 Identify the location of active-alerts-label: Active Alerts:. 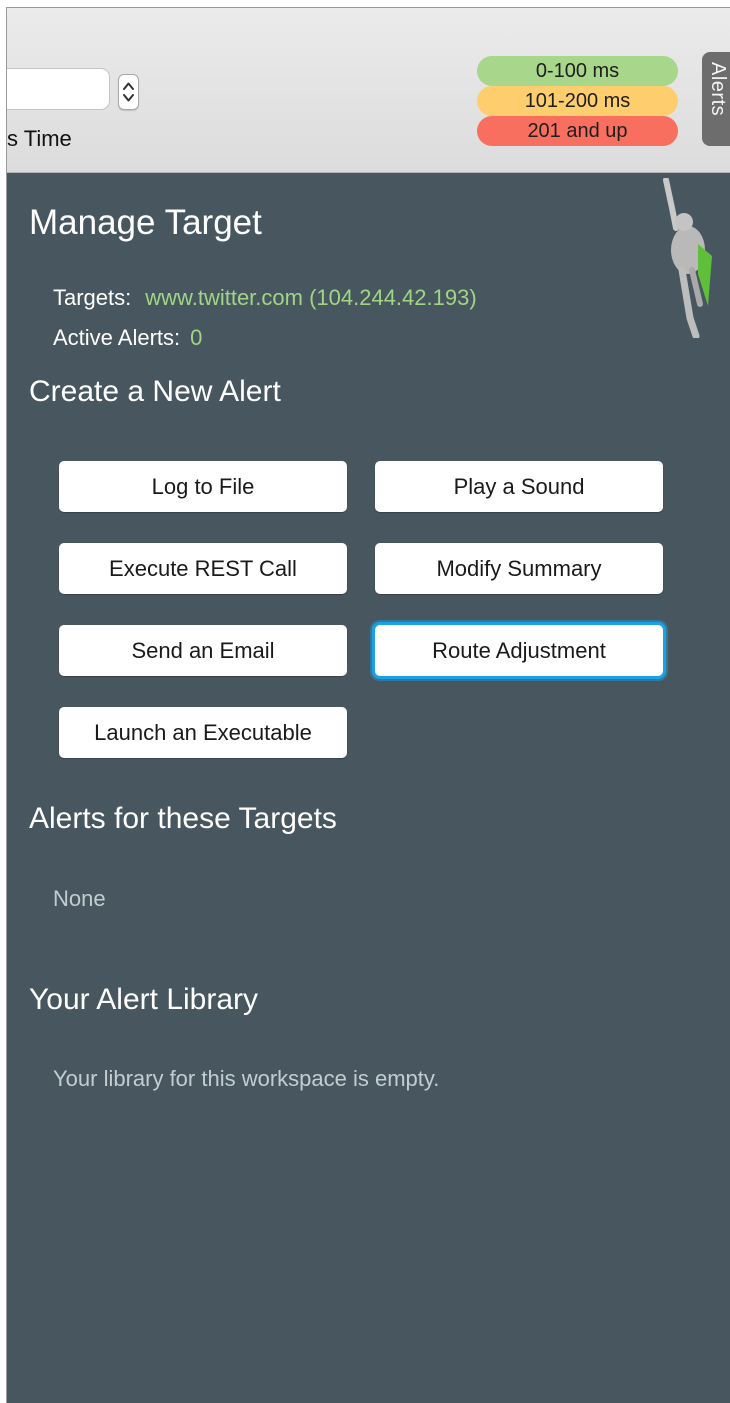
(117, 337).